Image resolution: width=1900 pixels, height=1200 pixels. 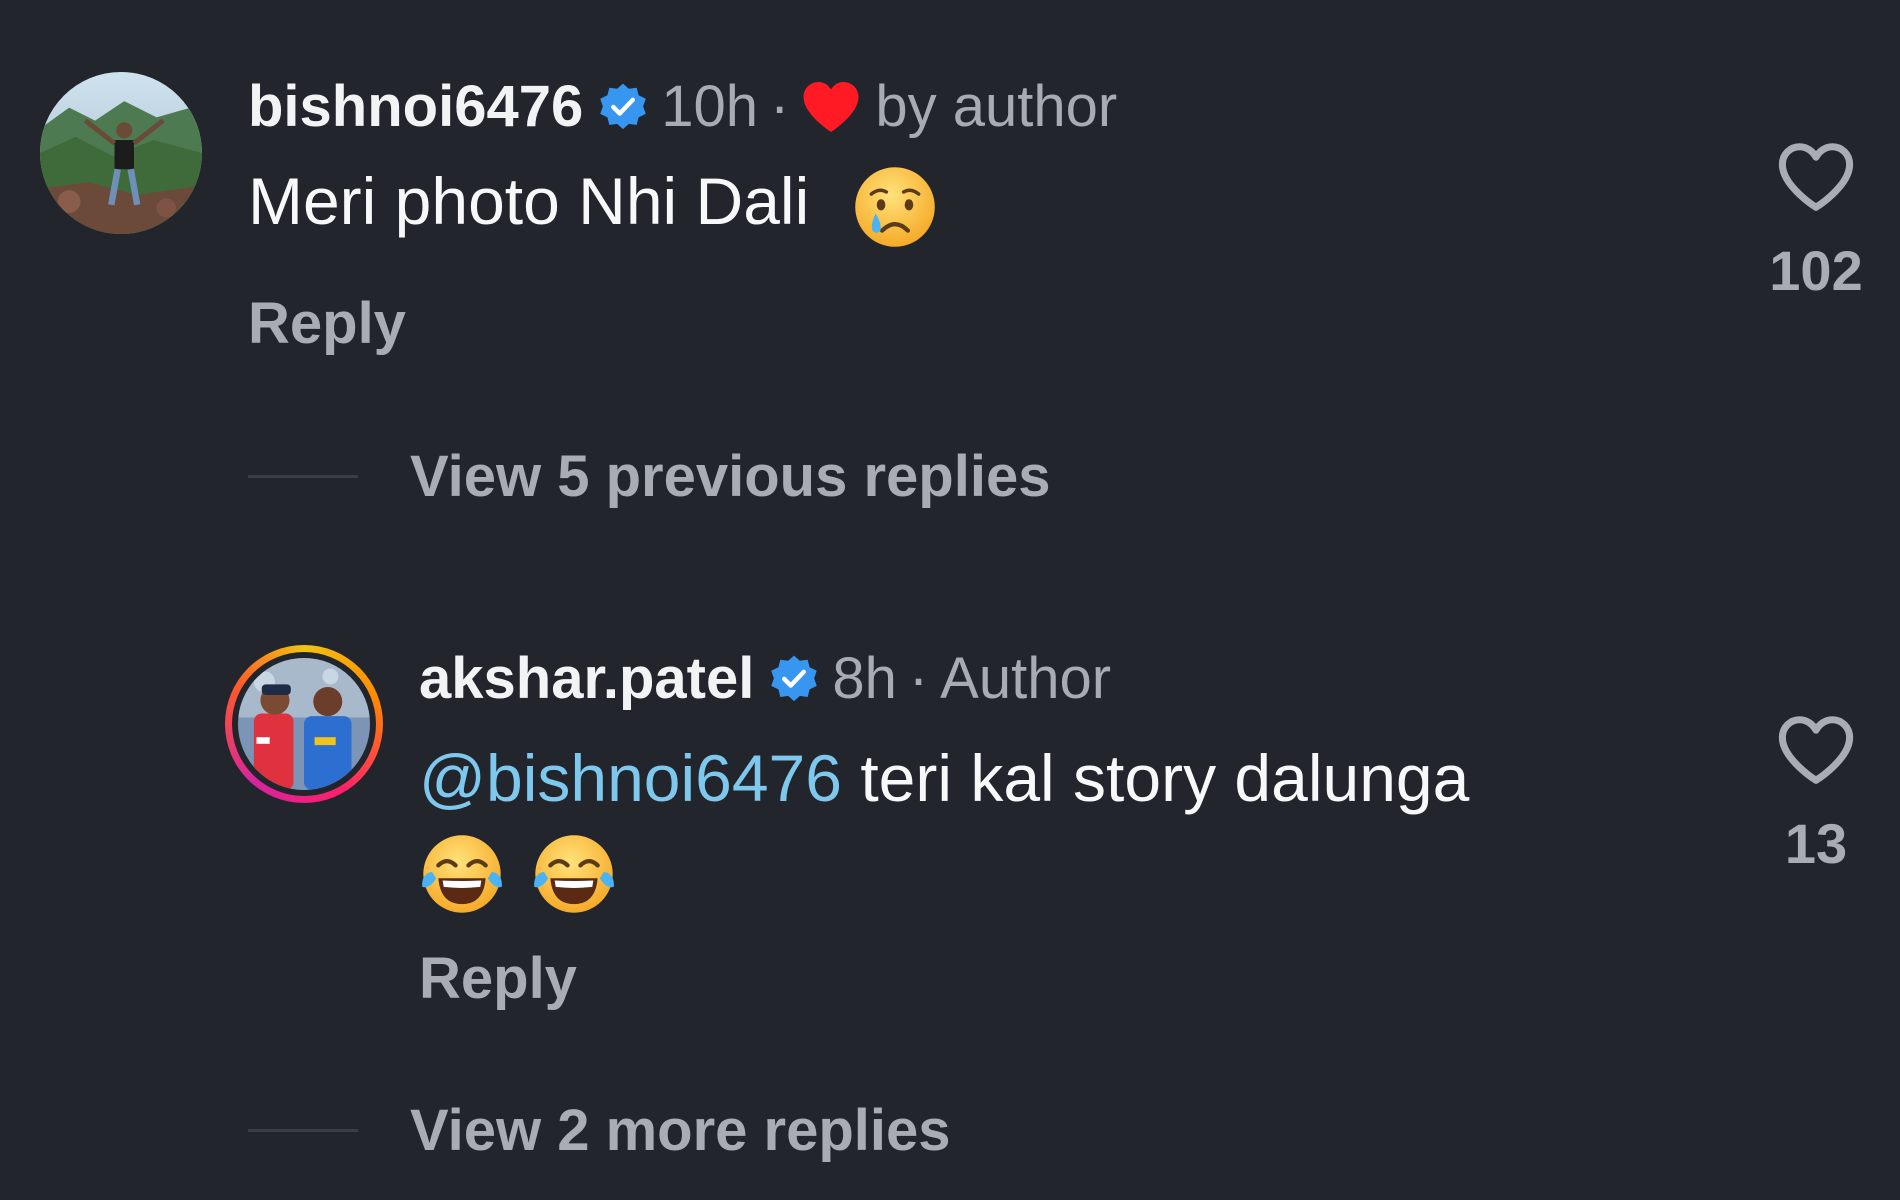 What do you see at coordinates (996, 106) in the screenshot?
I see `liked-by-author-label: by author` at bounding box center [996, 106].